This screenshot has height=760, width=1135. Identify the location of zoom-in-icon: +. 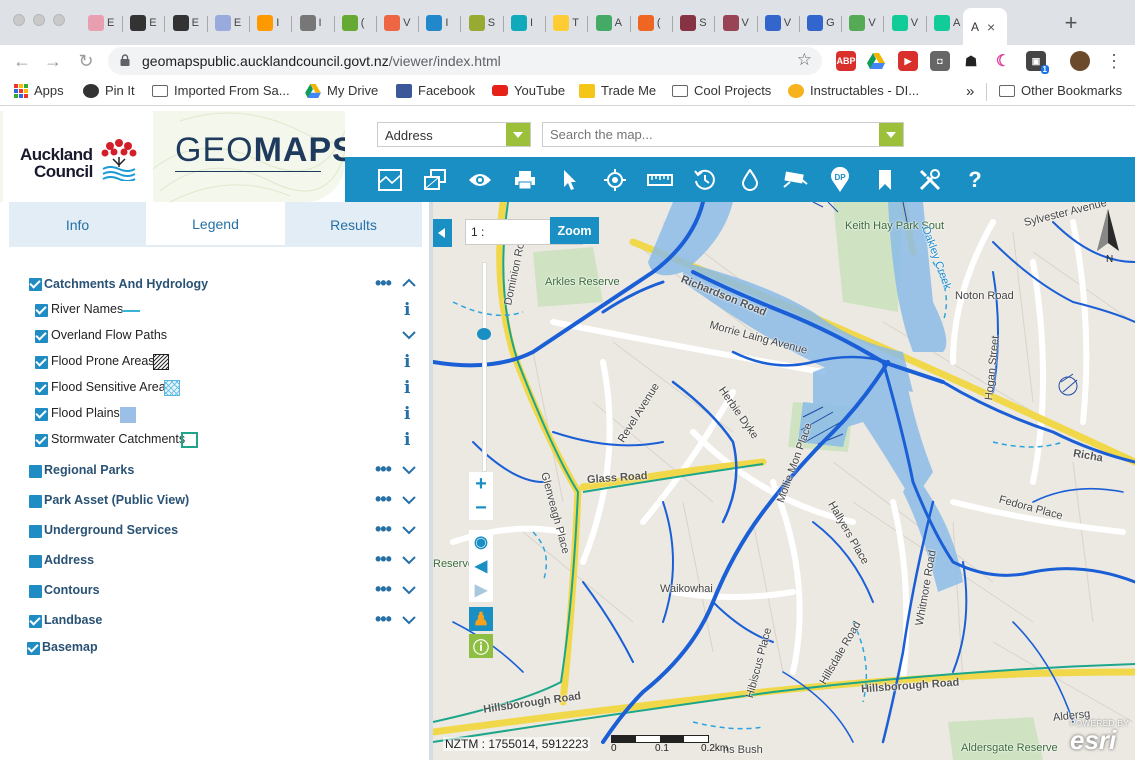
(481, 484).